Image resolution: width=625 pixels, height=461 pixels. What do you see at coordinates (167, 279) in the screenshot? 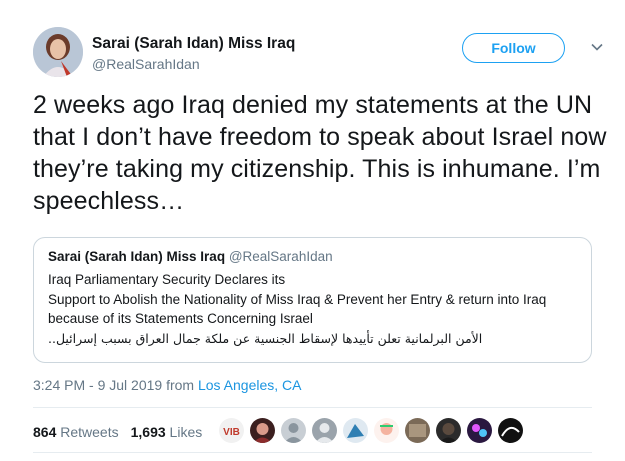
I see `quoted-tweet-line: Iraq Parliamentary Security Declares its` at bounding box center [167, 279].